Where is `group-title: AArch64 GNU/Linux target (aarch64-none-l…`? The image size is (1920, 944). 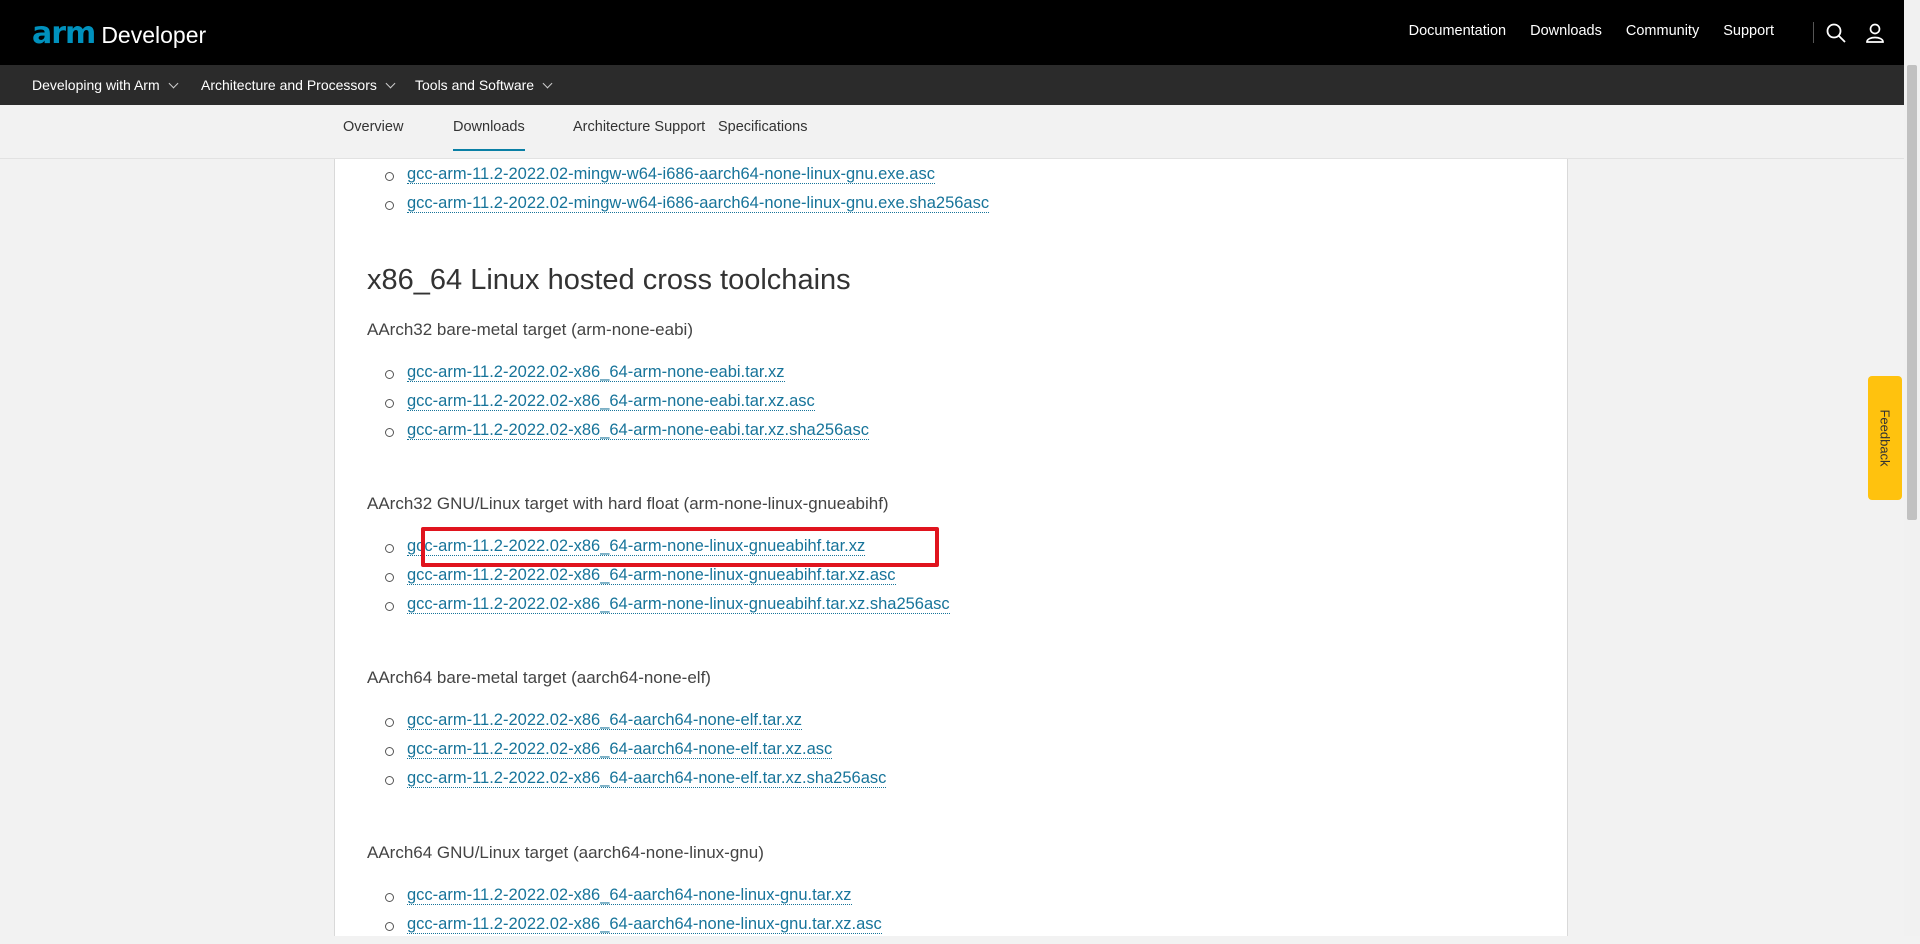
group-title: AArch64 GNU/Linux target (aarch64-none-l… is located at coordinates (565, 852).